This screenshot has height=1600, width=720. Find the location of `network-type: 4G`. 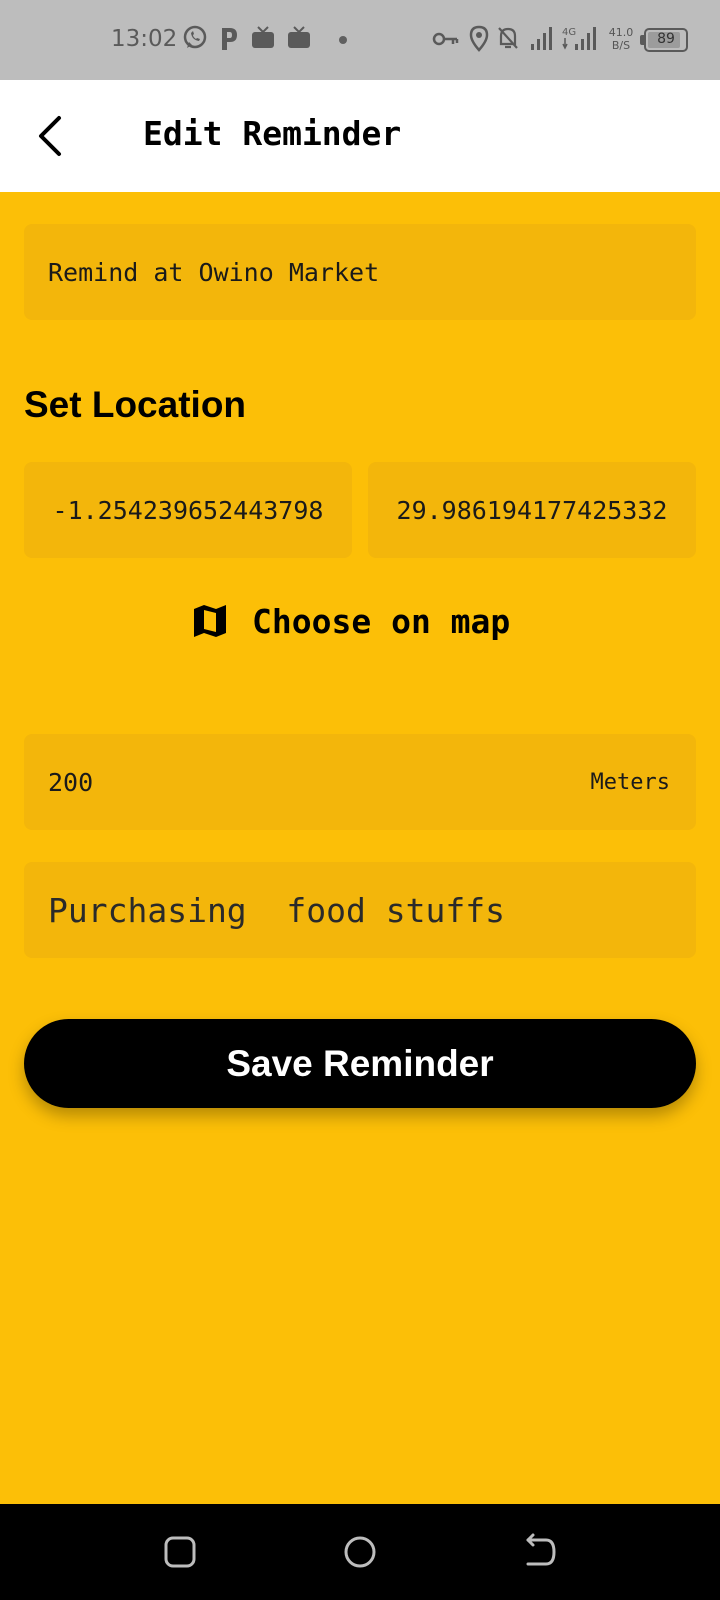

network-type: 4G is located at coordinates (569, 32).